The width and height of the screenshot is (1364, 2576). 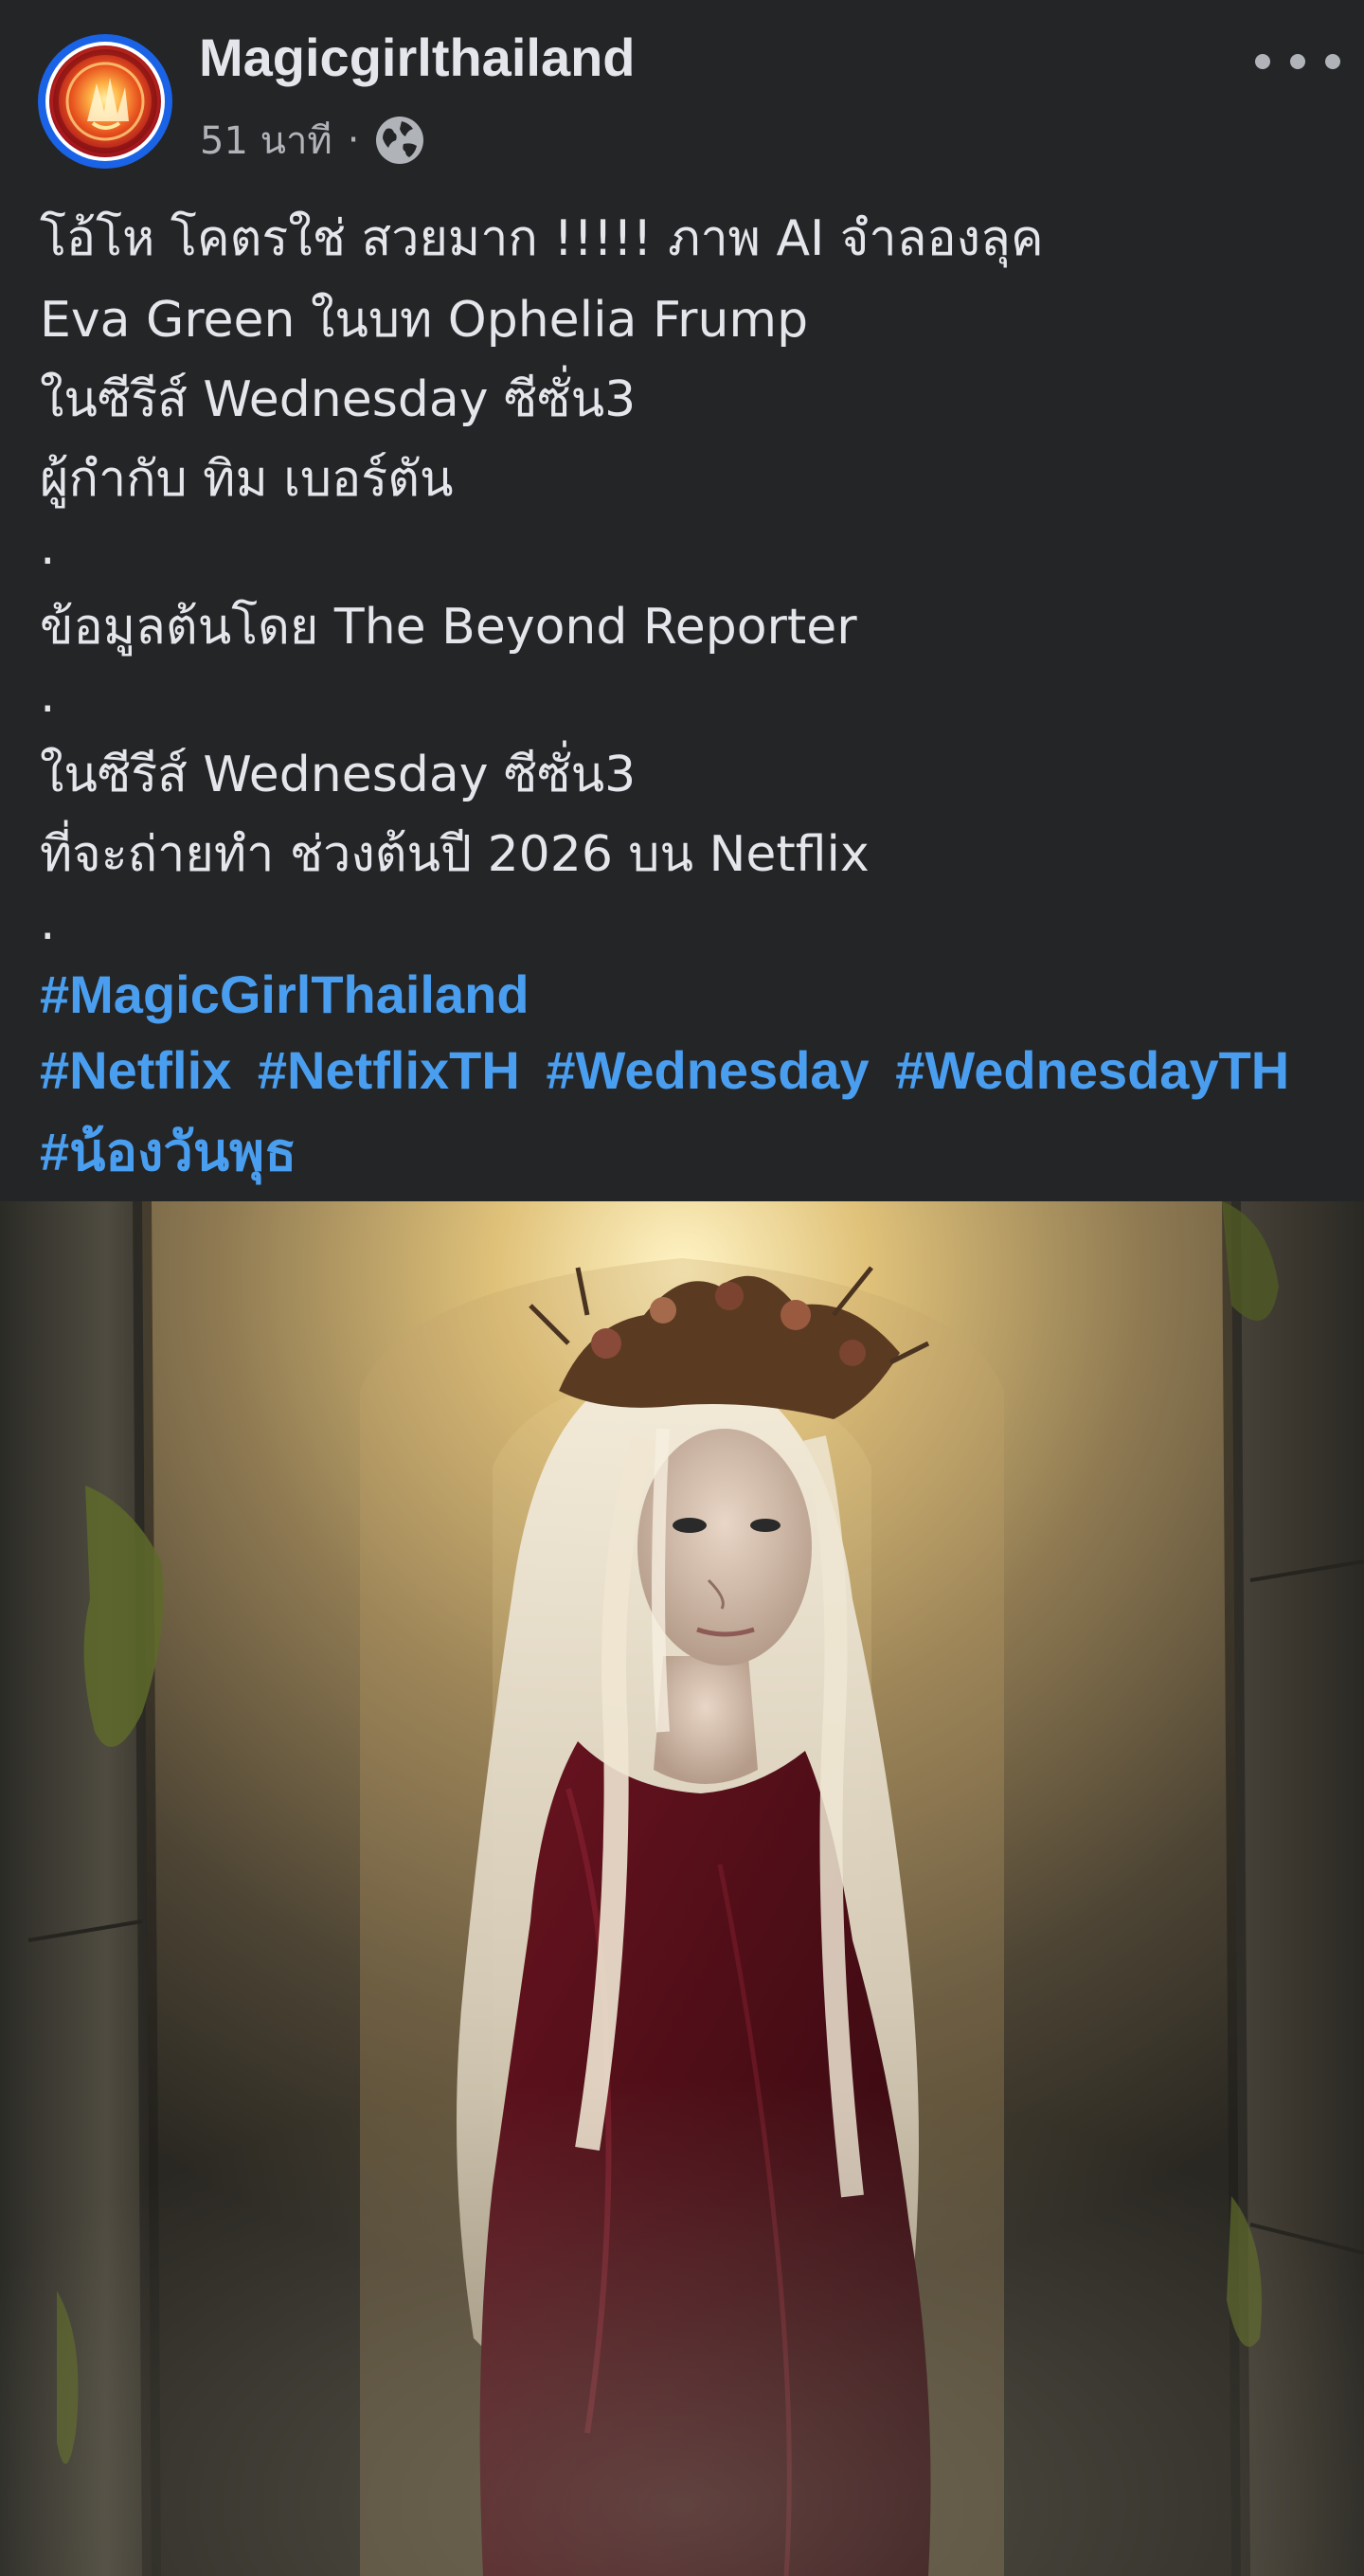 I want to click on post-timestamp: 51 นาที, so click(x=266, y=140).